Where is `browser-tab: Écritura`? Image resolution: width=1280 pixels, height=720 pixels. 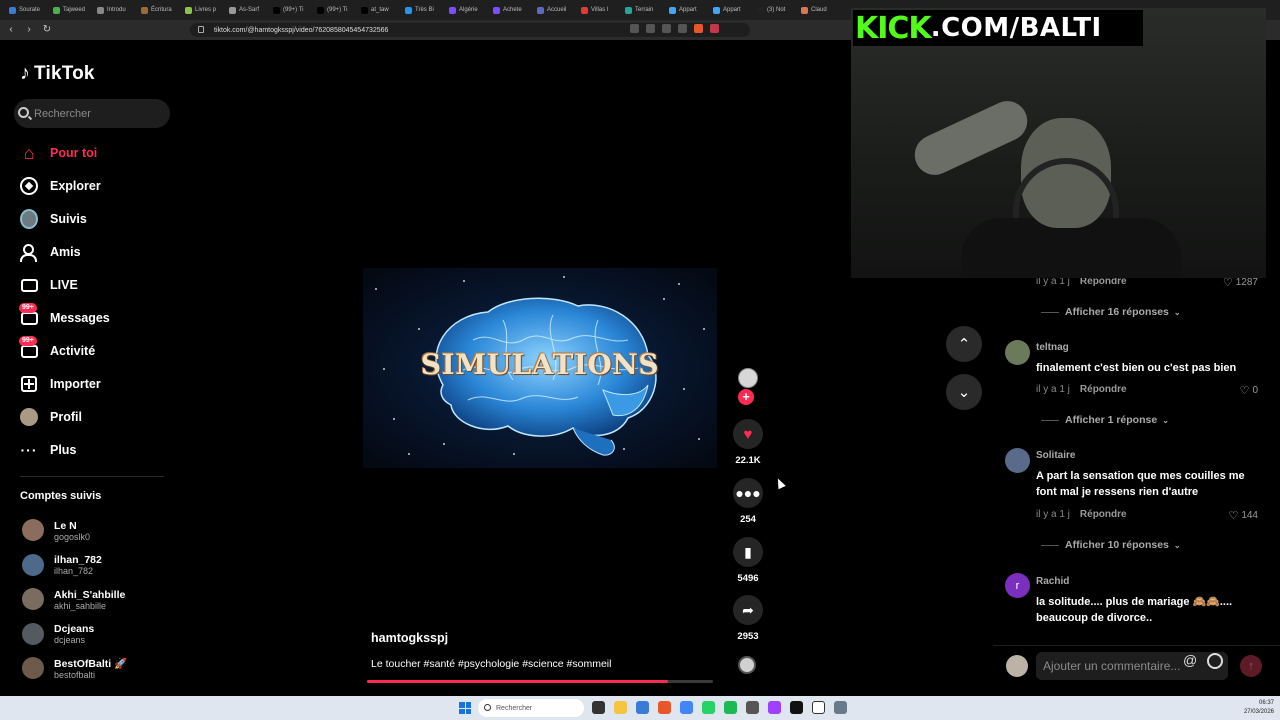
browser-tab: Écritura is located at coordinates (160, 10).